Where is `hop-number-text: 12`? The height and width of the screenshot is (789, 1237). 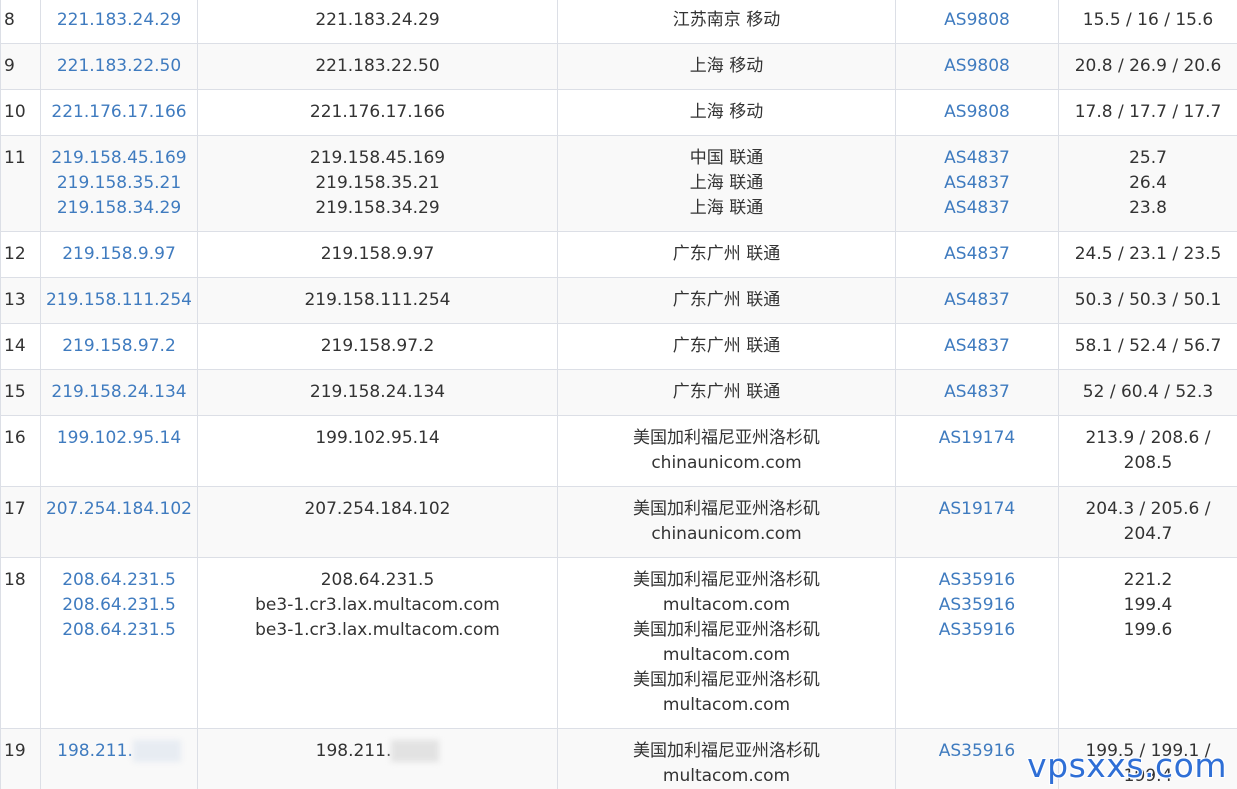 hop-number-text: 12 is located at coordinates (15, 254).